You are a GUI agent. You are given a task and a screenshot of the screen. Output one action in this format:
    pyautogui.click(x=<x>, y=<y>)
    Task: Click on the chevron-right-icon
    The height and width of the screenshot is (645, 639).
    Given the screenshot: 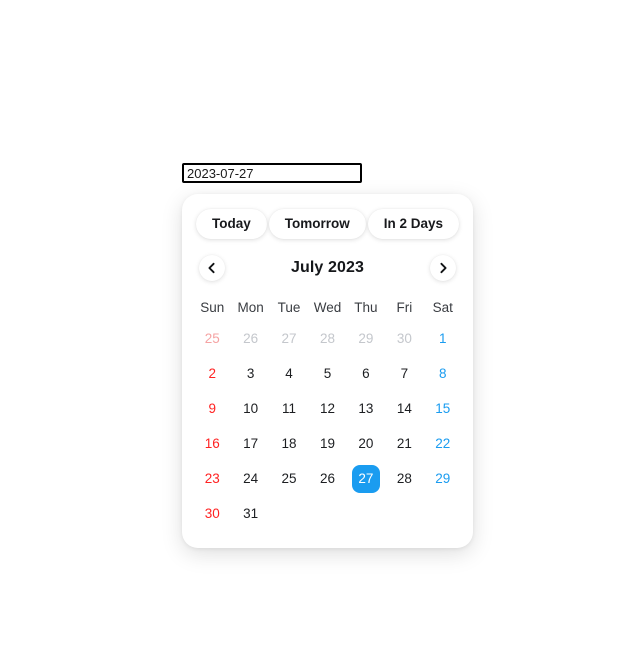 What is the action you would take?
    pyautogui.click(x=443, y=268)
    